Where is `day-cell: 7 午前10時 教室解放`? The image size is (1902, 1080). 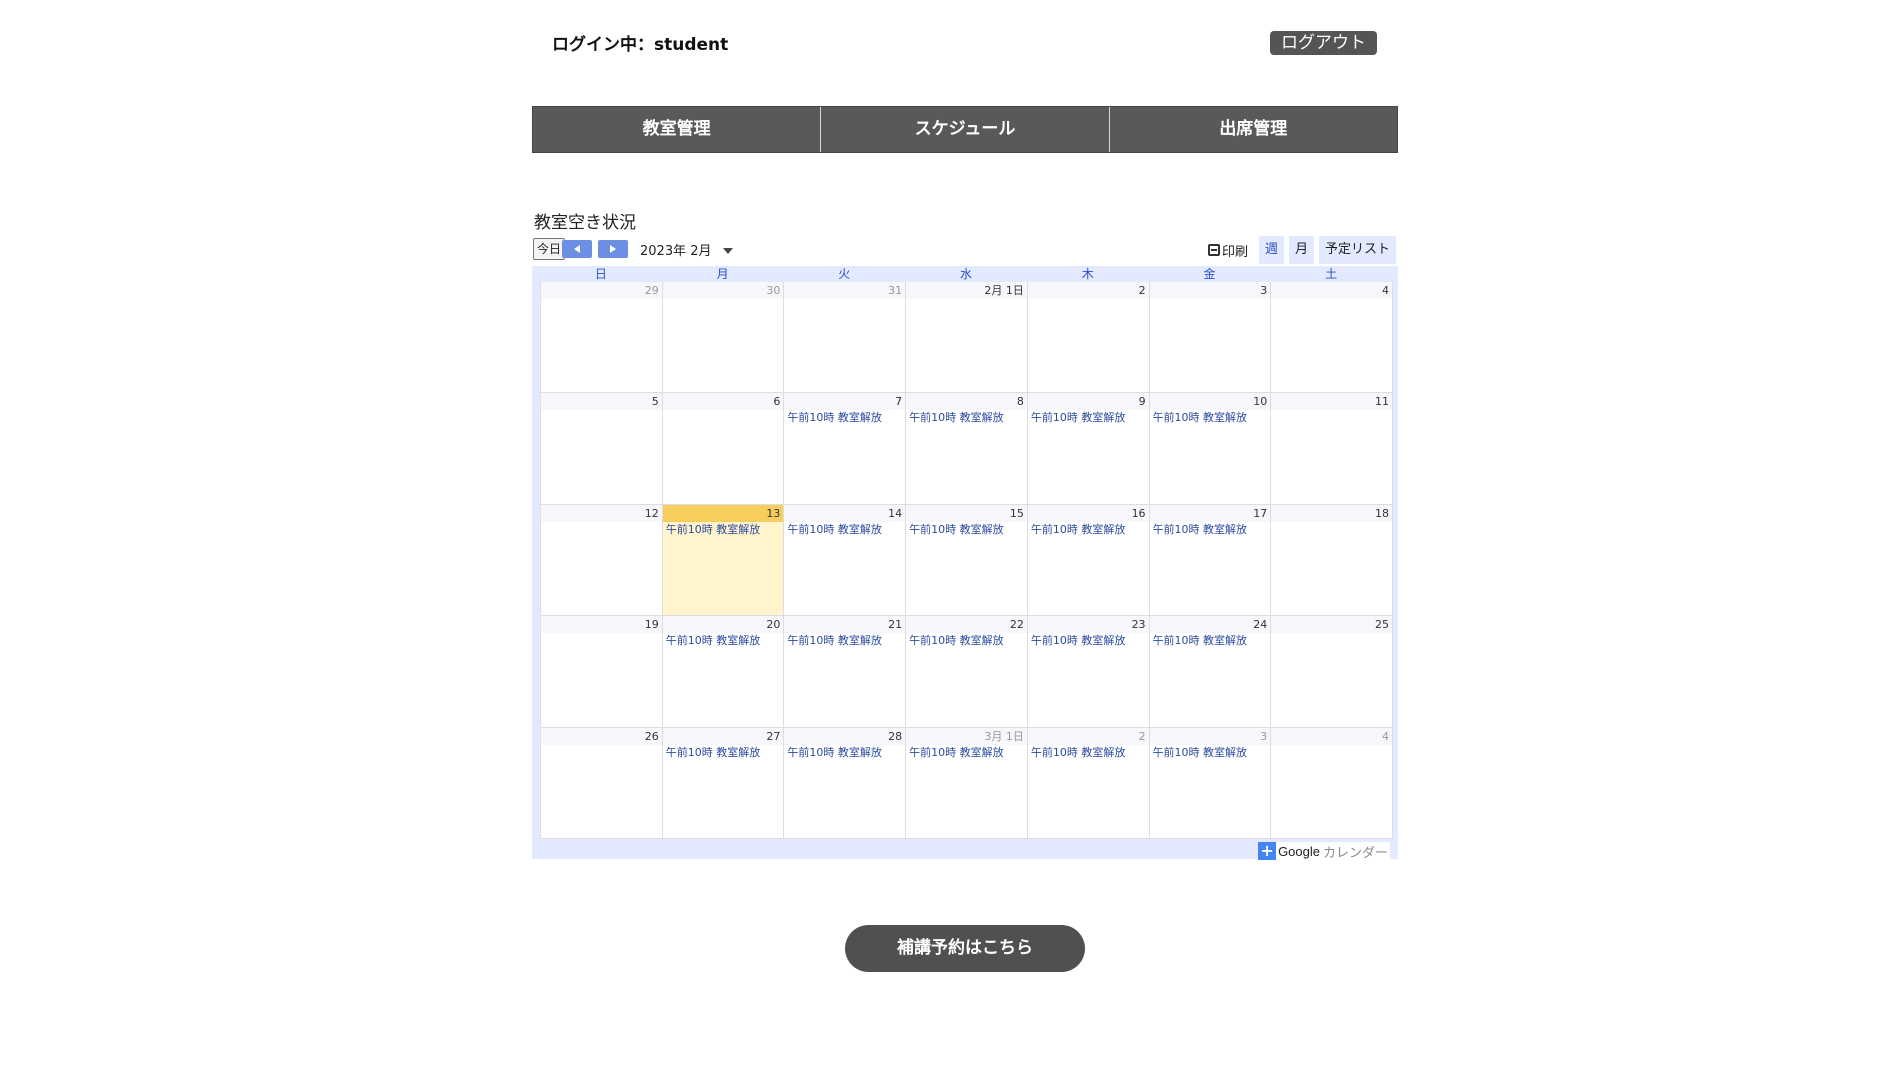 day-cell: 7 午前10時 教室解放 is located at coordinates (845, 449).